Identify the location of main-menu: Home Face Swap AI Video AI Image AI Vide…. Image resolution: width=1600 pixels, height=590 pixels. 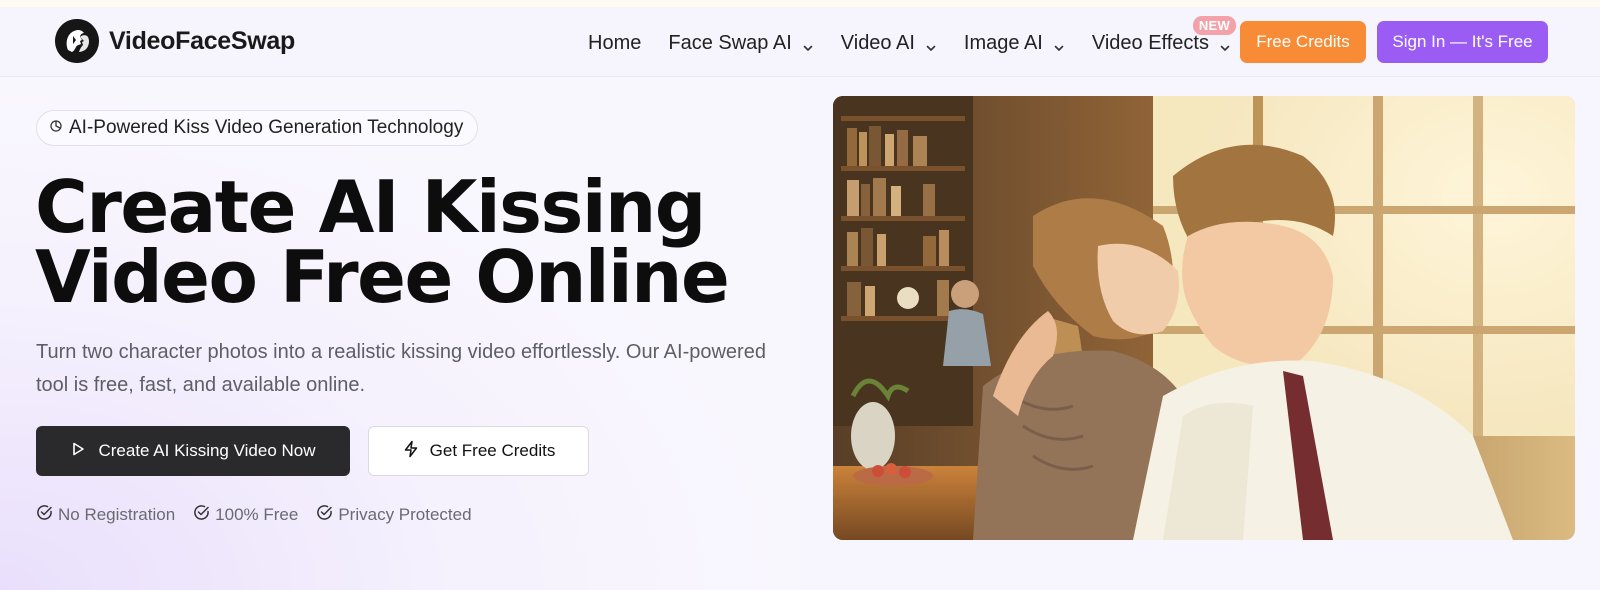
(923, 36).